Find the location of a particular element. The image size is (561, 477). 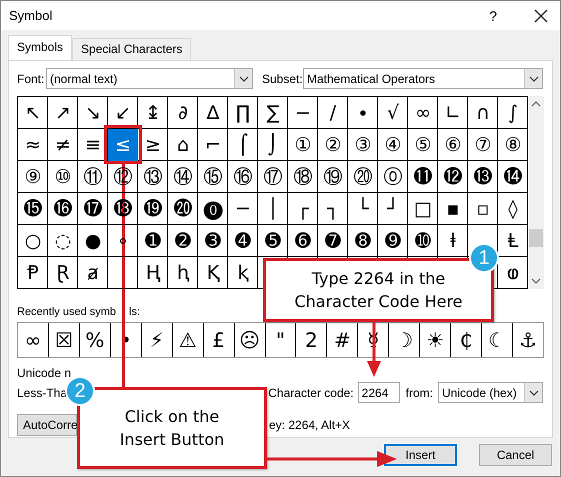

symbol-cell: ⱪ is located at coordinates (243, 273).